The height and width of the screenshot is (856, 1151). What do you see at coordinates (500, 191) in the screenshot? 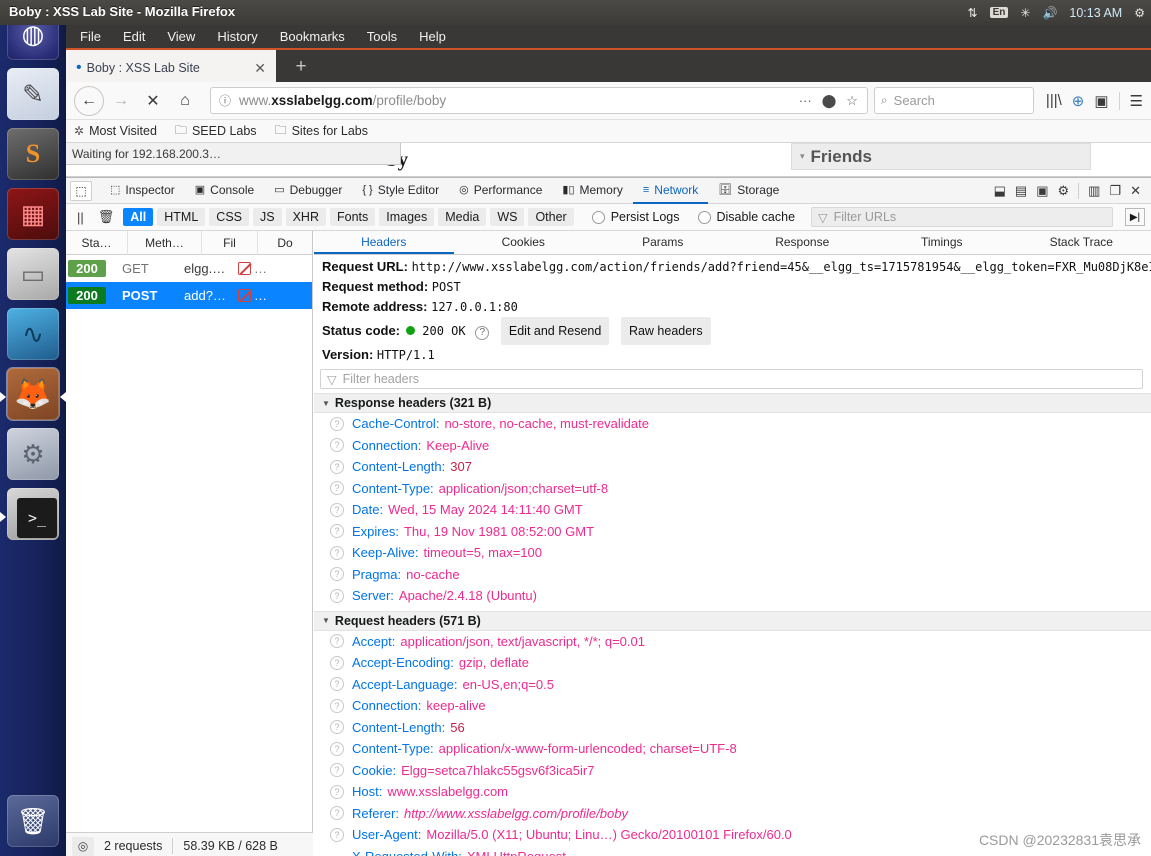
I see `tab-performance: ◎ Performance` at bounding box center [500, 191].